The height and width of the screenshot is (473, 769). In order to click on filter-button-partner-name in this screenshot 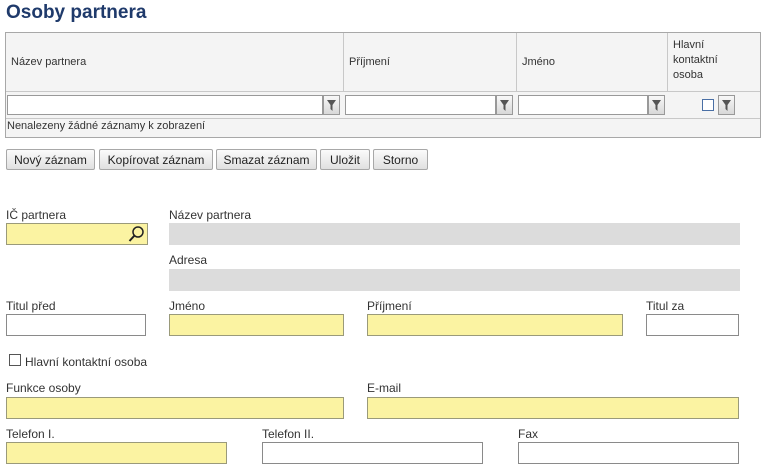, I will do `click(331, 105)`.